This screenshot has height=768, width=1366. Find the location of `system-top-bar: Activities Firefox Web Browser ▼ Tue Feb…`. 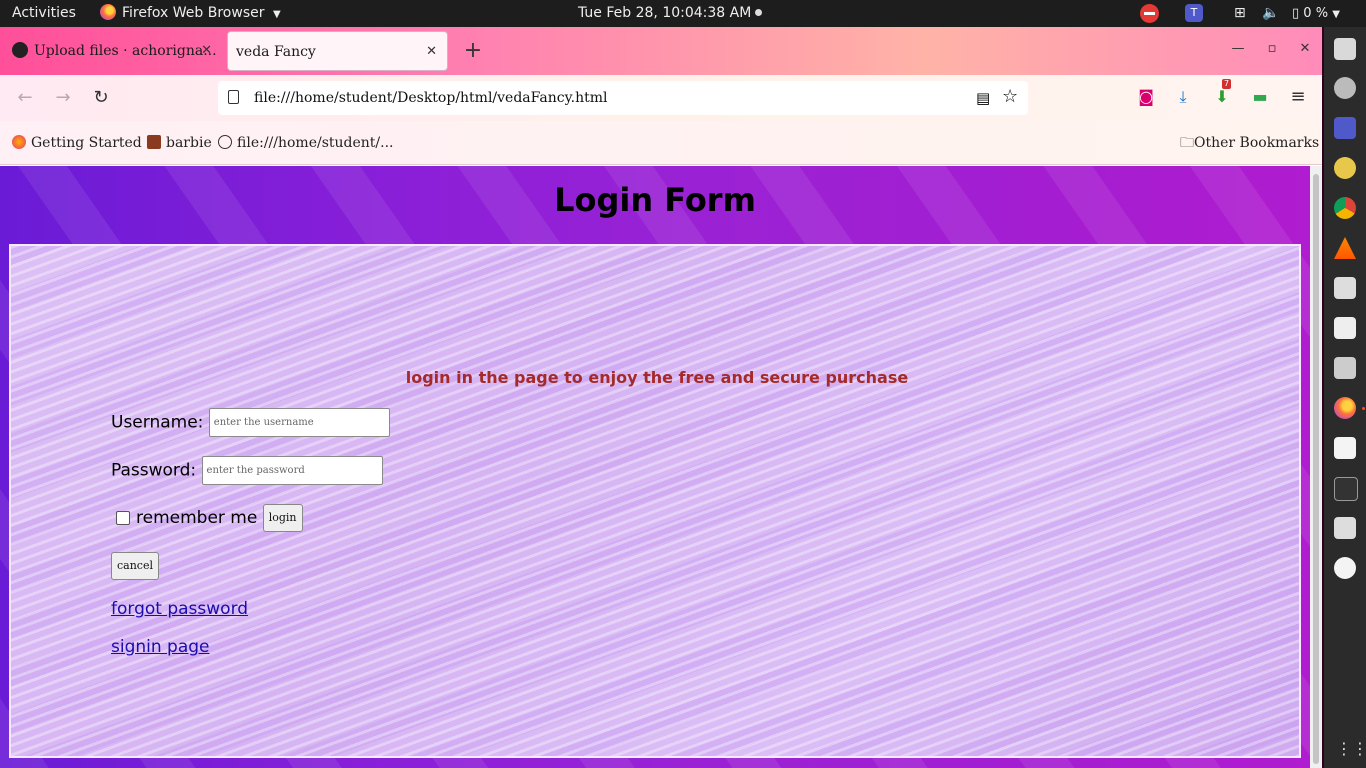

system-top-bar: Activities Firefox Web Browser ▼ Tue Feb… is located at coordinates (683, 13).